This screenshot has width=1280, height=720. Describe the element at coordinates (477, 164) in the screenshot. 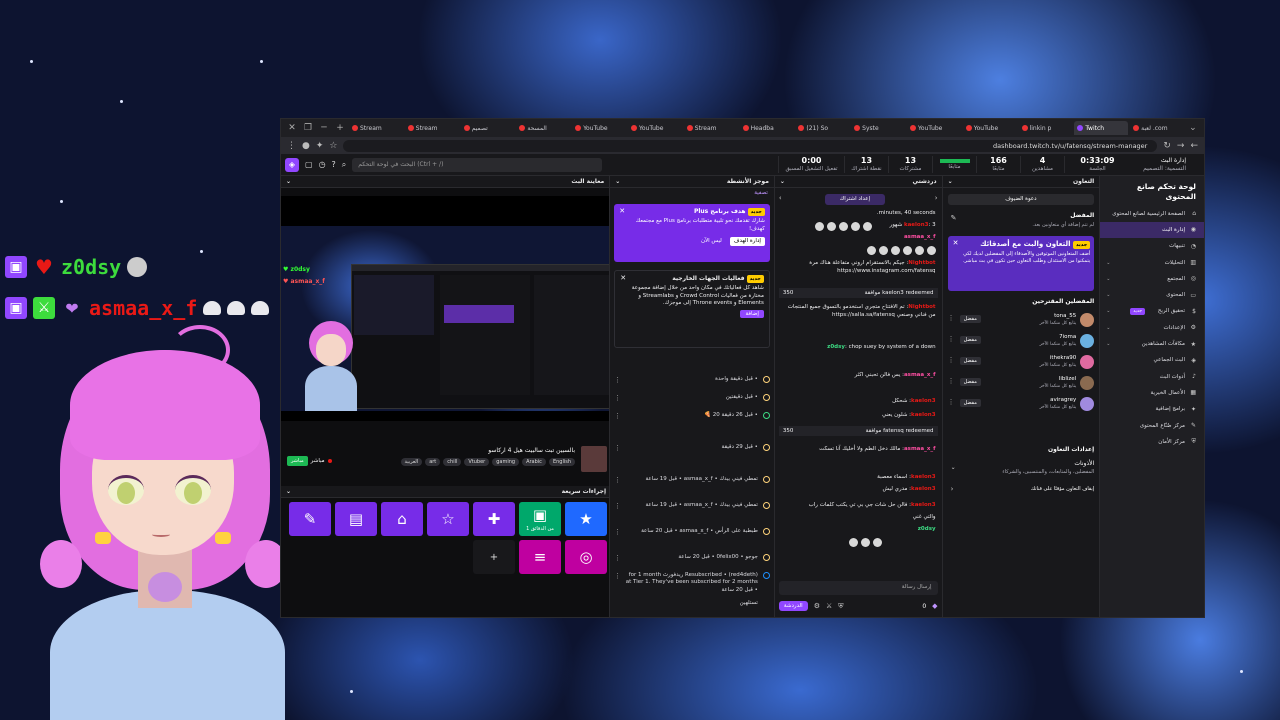

I see `dashboard-search-input: البحث في لوحة التحكم (Ctrl + /)` at that location.